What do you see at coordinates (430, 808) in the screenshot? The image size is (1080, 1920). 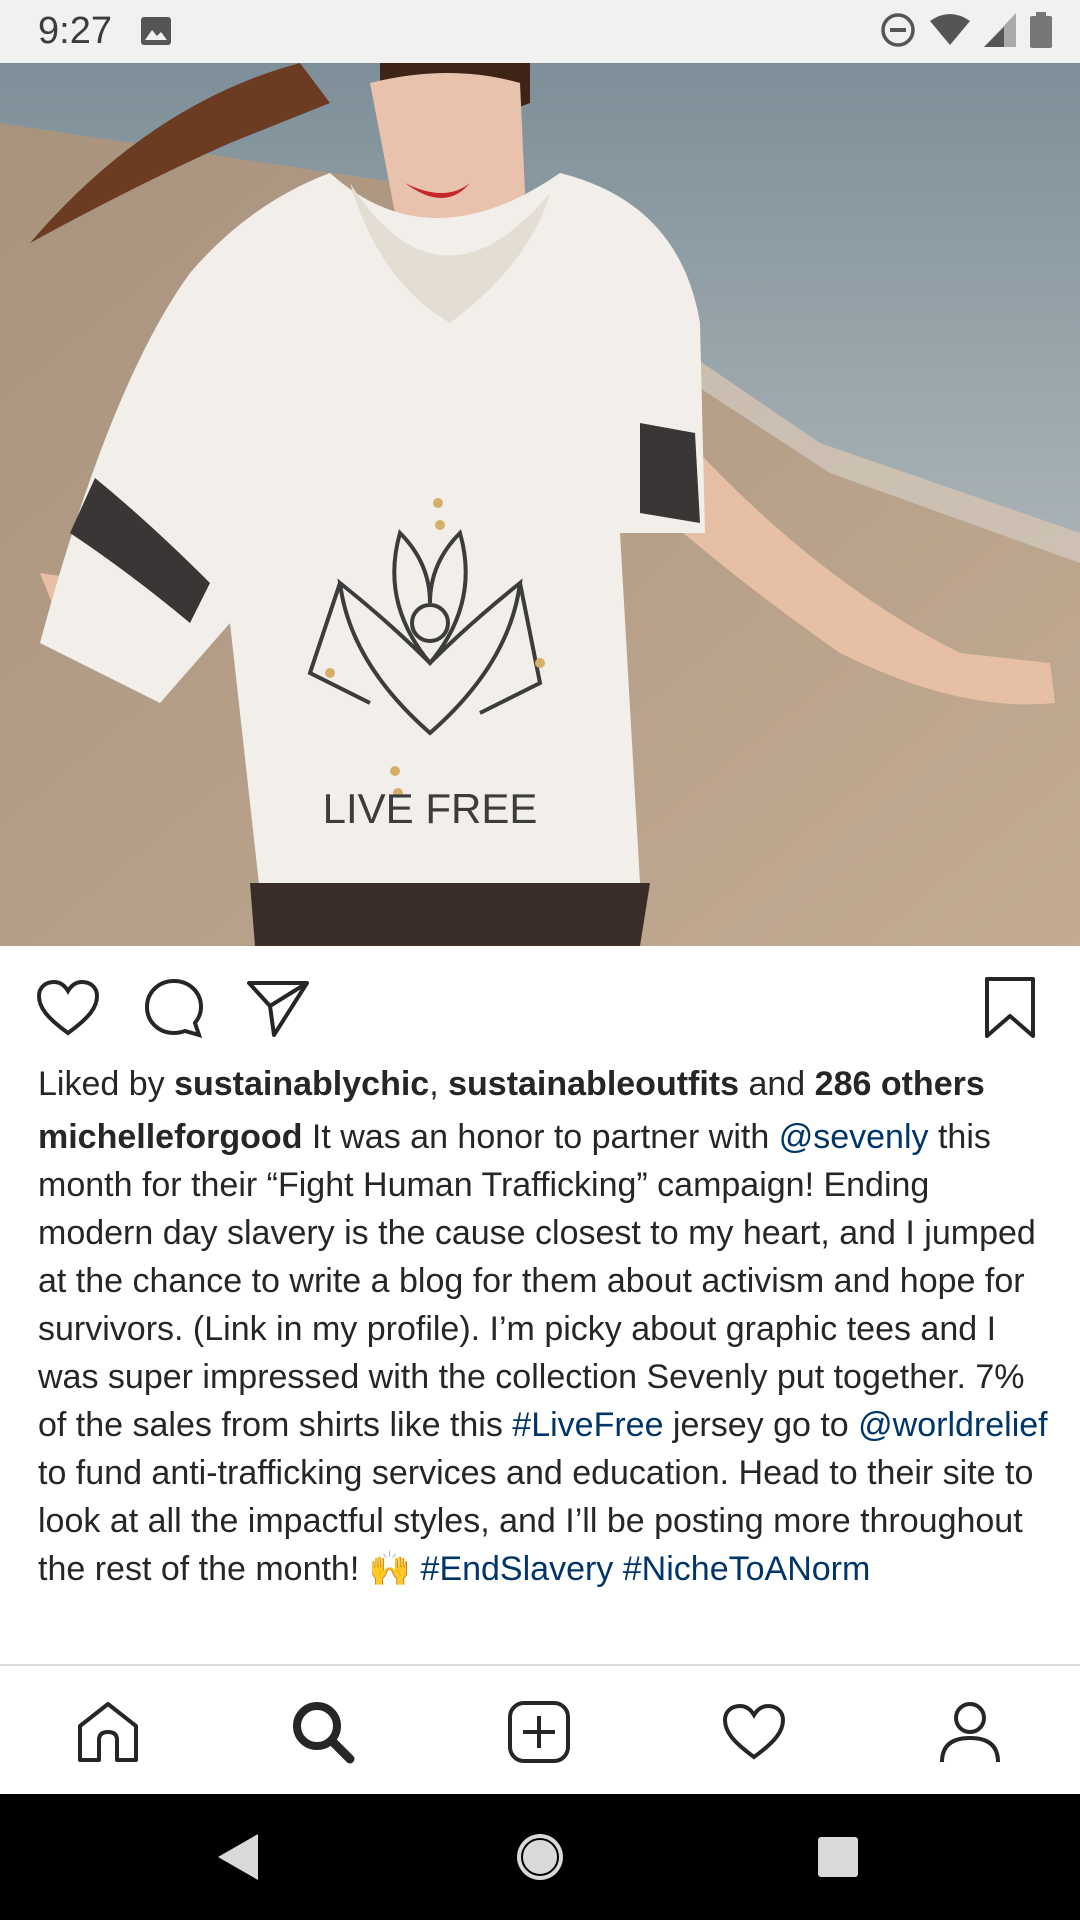 I see `shirt-print-text: LIVE FREE` at bounding box center [430, 808].